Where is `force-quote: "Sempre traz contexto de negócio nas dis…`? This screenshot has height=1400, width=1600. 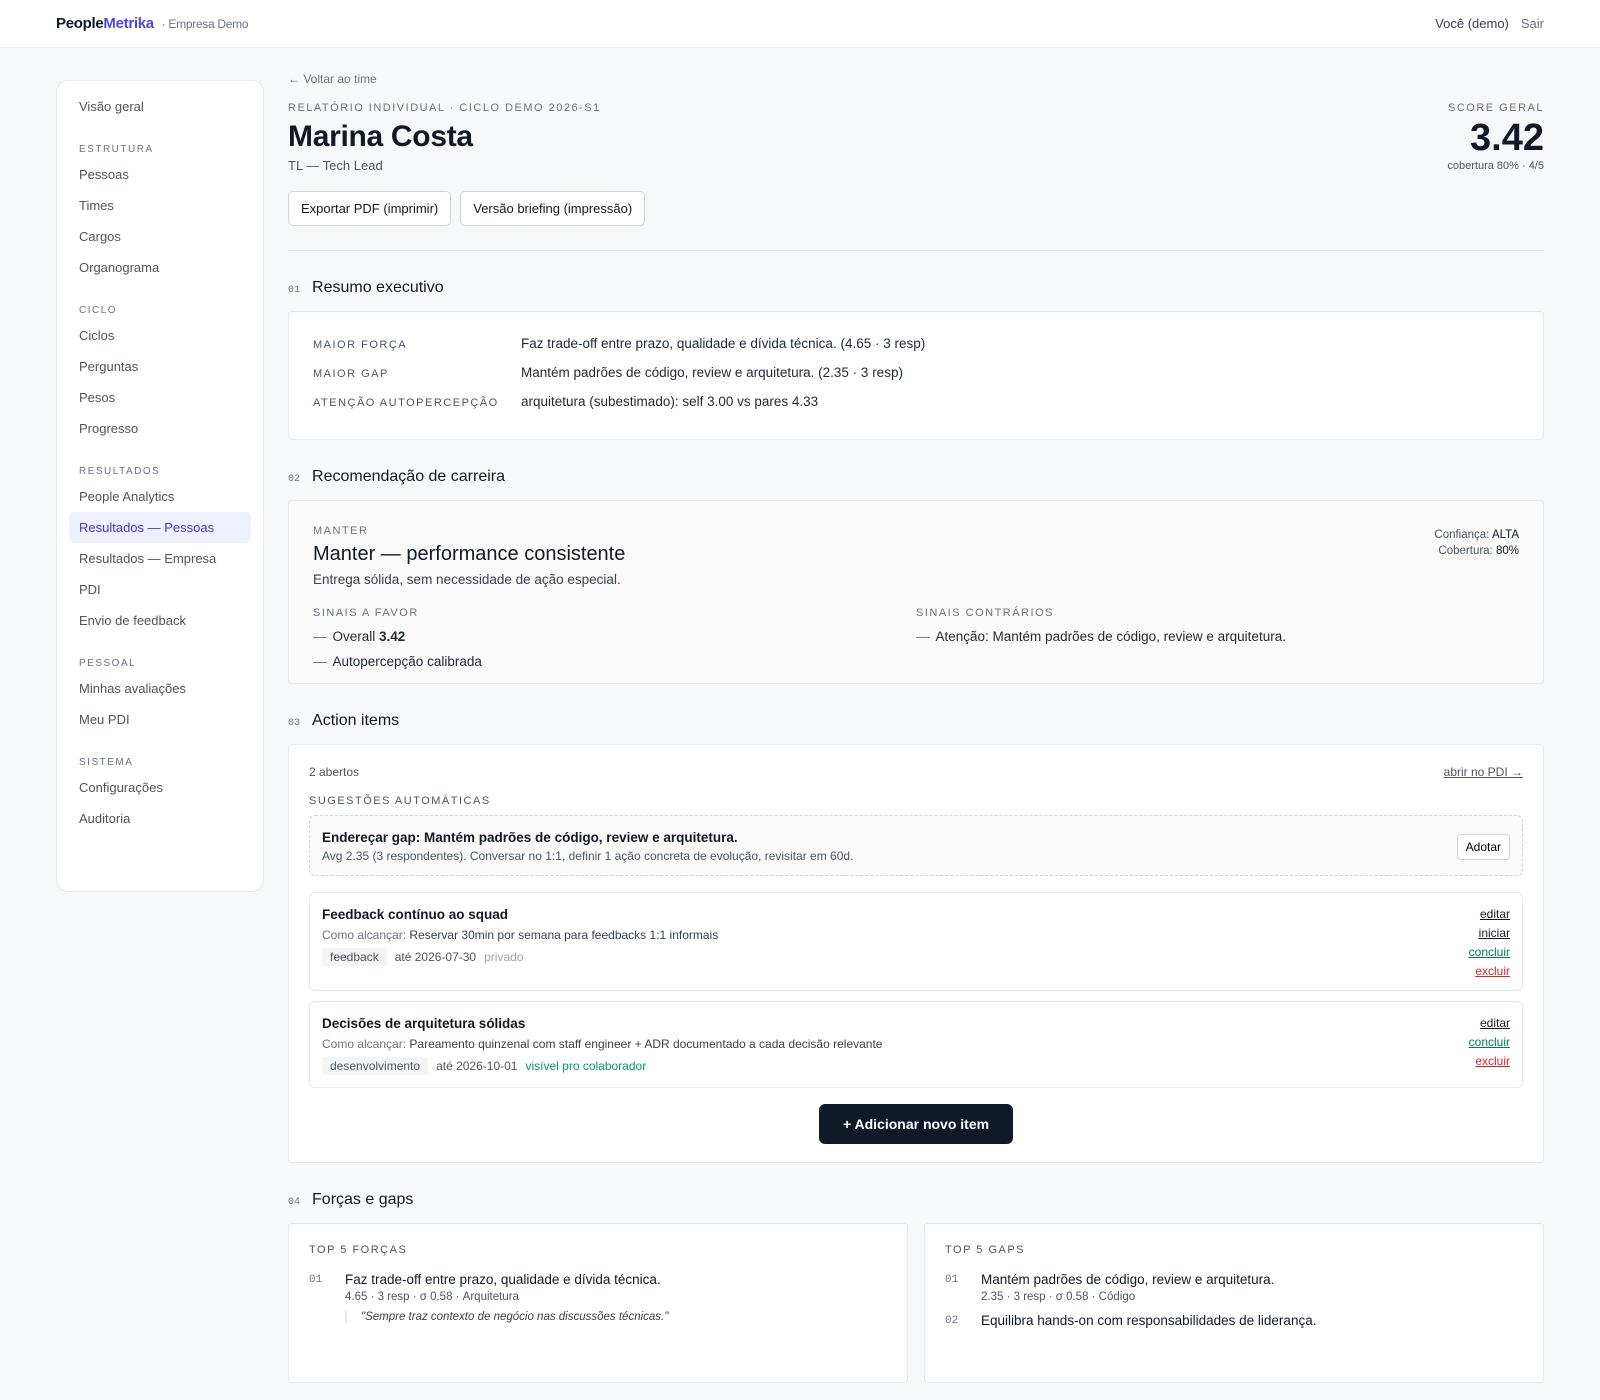
force-quote: "Sempre traz contexto de negócio nas dis… is located at coordinates (506, 1317).